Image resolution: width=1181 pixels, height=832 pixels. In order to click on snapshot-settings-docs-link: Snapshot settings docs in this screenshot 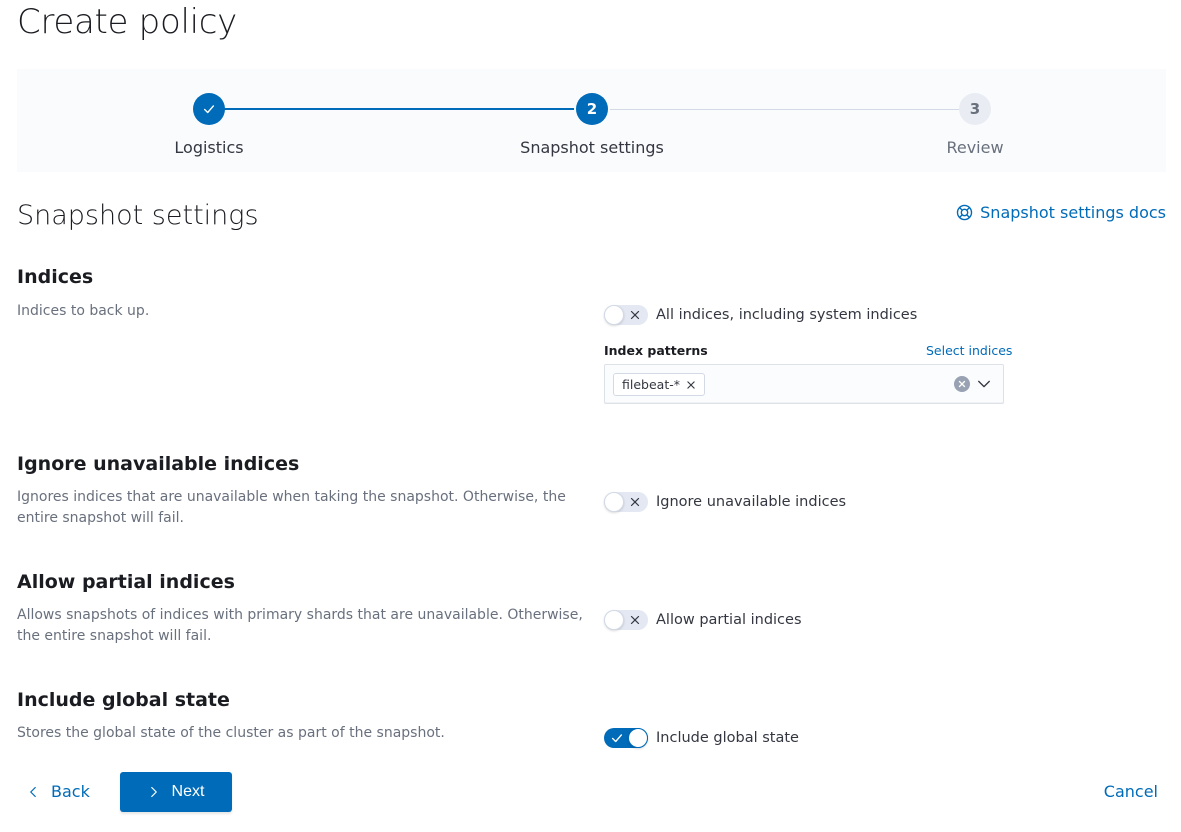, I will do `click(1061, 212)`.